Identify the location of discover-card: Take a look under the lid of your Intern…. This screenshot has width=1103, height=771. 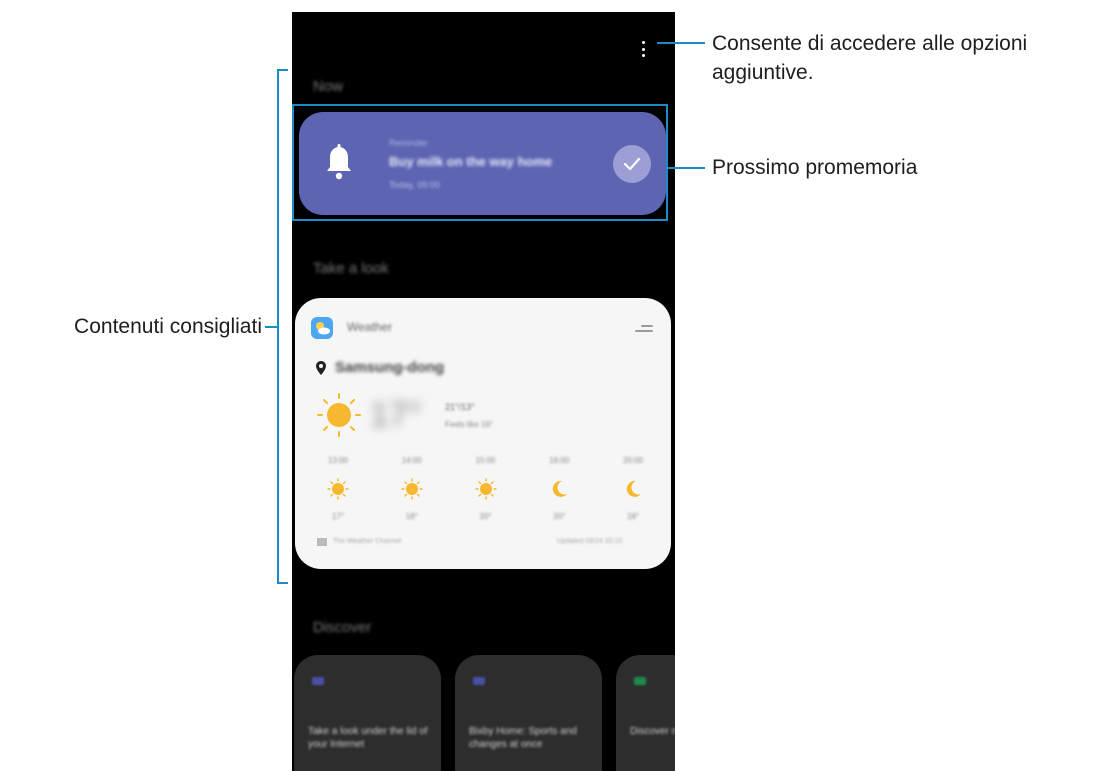
(367, 713).